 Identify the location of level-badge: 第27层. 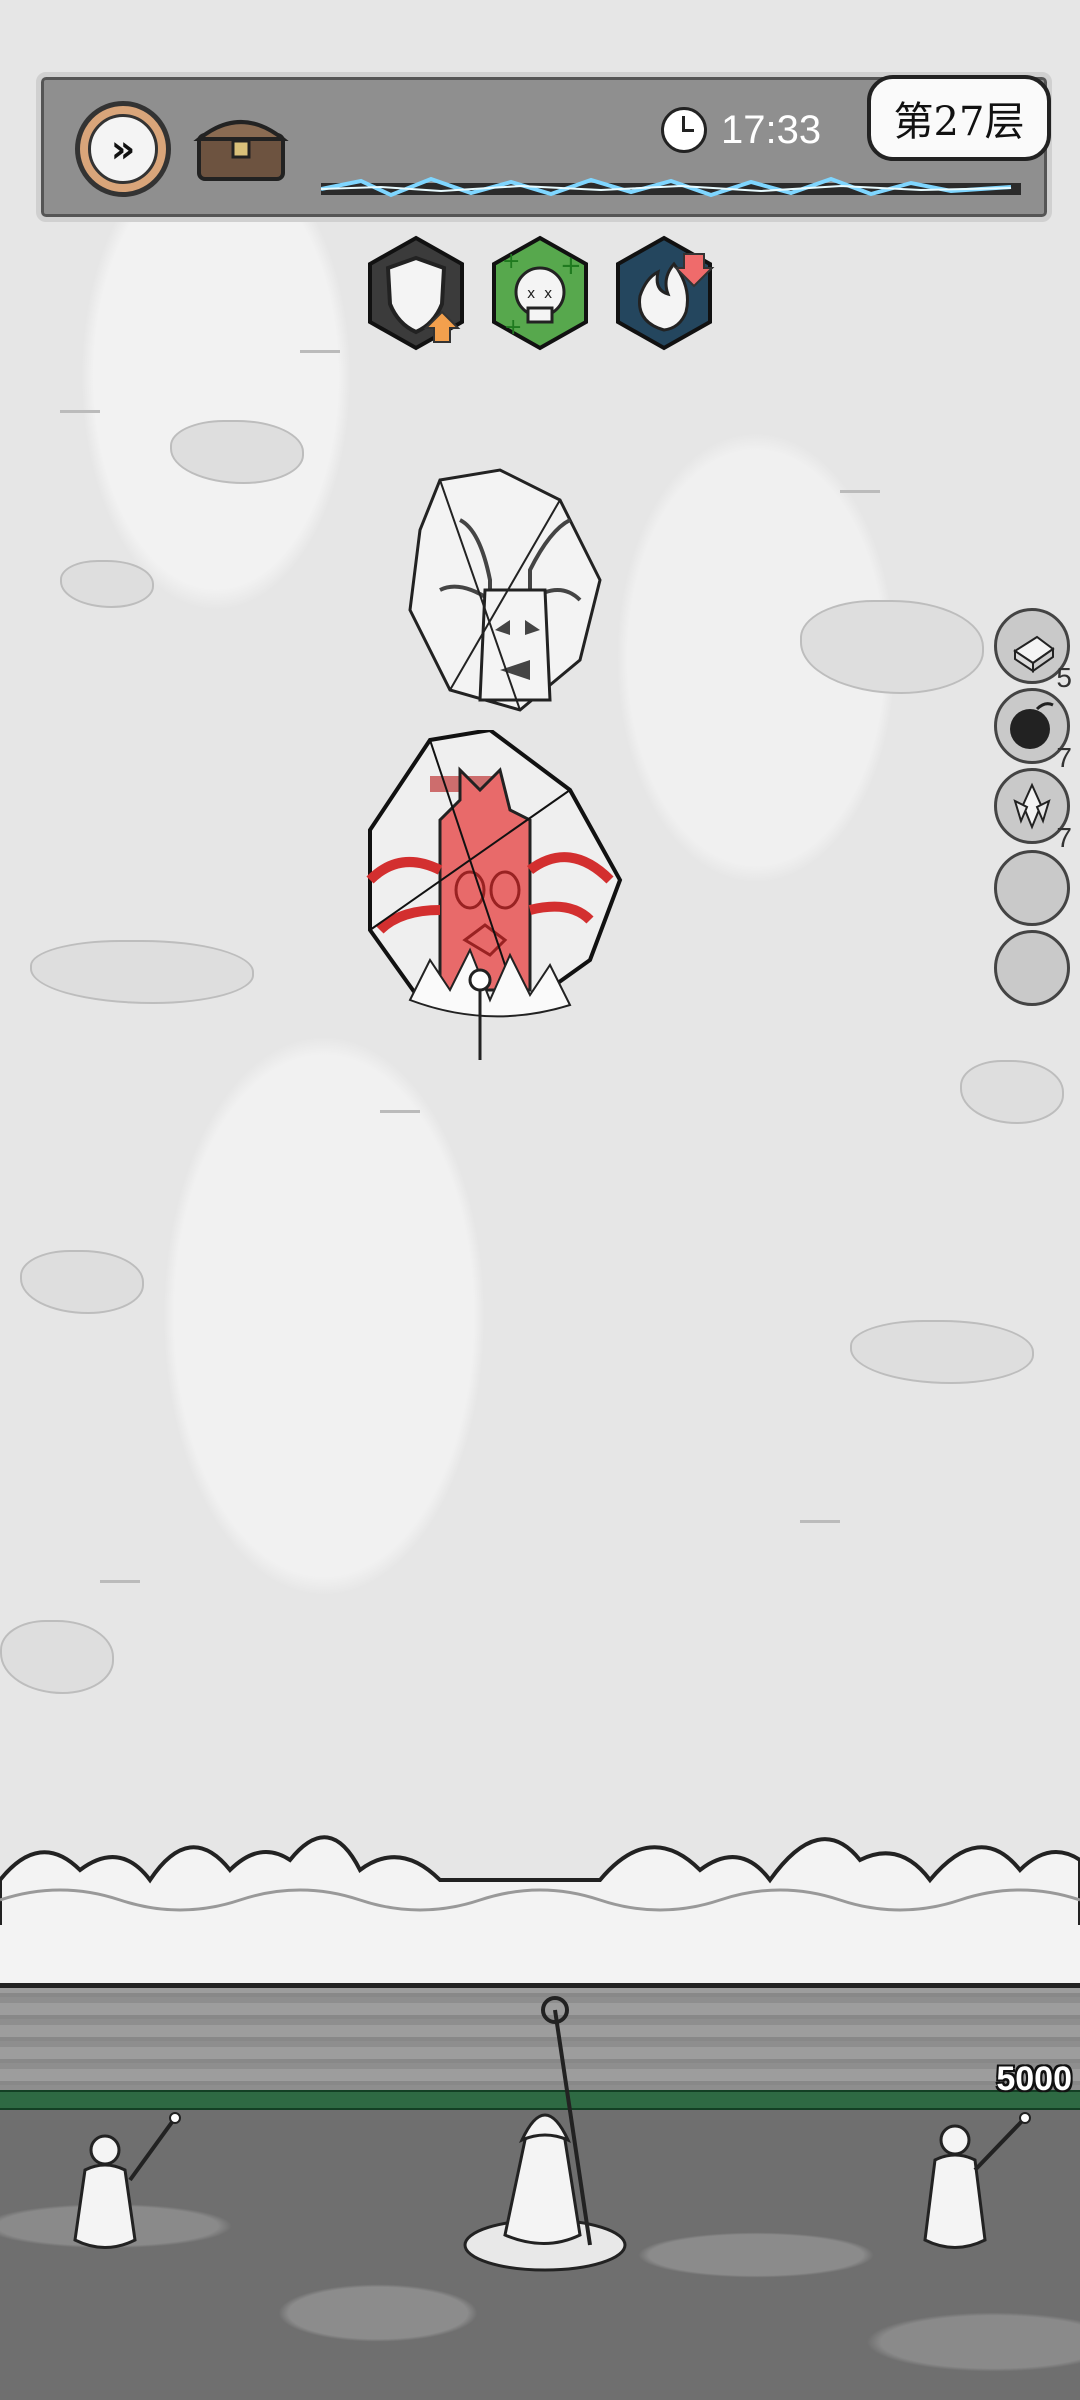
(959, 118).